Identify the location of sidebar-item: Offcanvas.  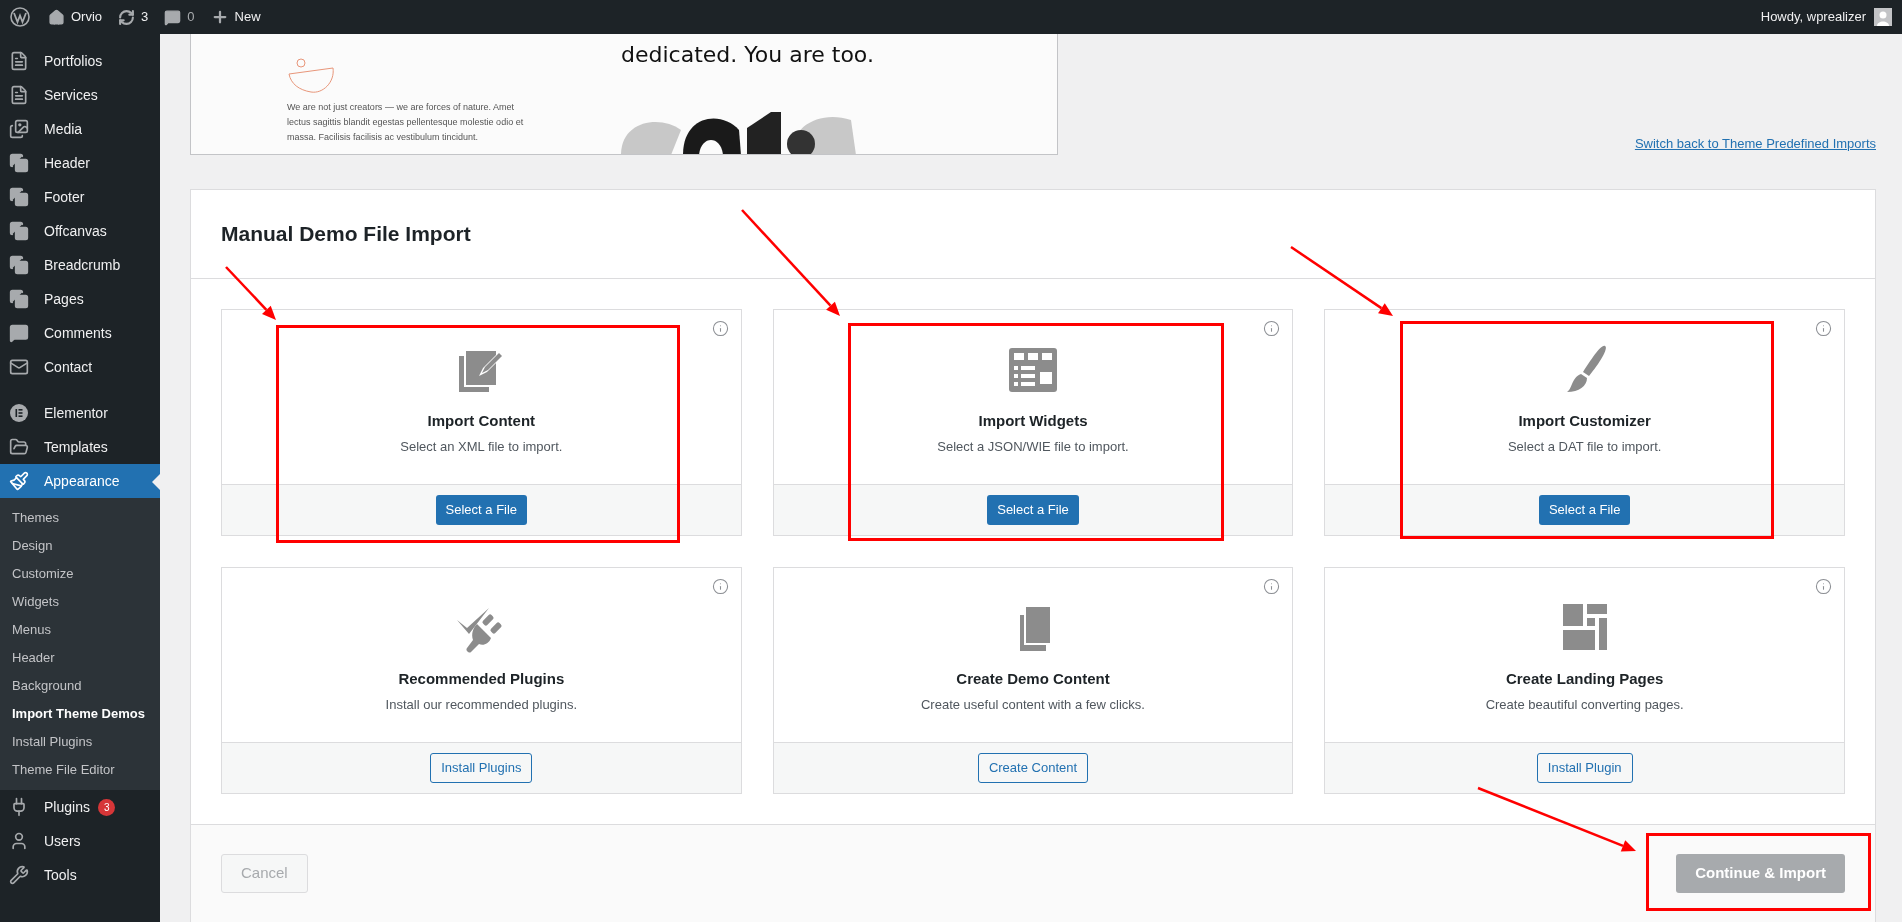
(80, 231).